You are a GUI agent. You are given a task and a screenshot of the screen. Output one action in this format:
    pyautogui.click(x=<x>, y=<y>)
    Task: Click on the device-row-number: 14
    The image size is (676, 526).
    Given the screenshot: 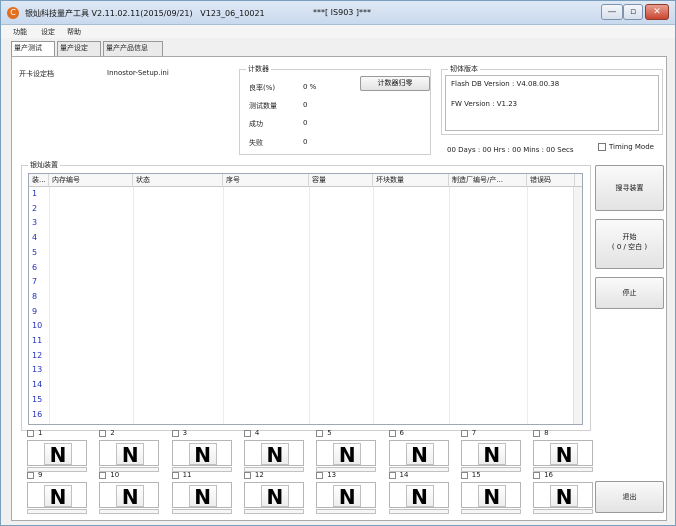 What is the action you would take?
    pyautogui.click(x=37, y=384)
    